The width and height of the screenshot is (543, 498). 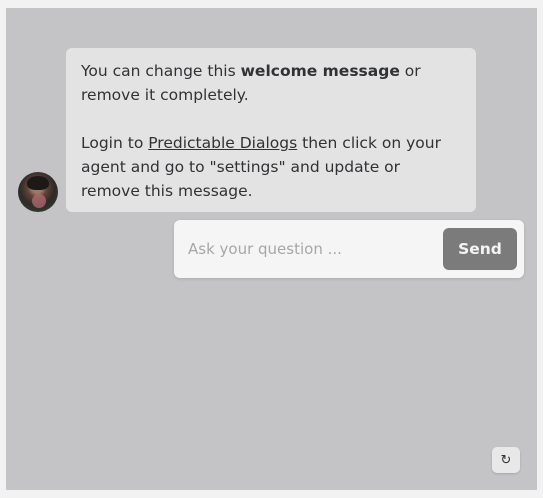 I want to click on restart-icon: ↻, so click(x=506, y=460).